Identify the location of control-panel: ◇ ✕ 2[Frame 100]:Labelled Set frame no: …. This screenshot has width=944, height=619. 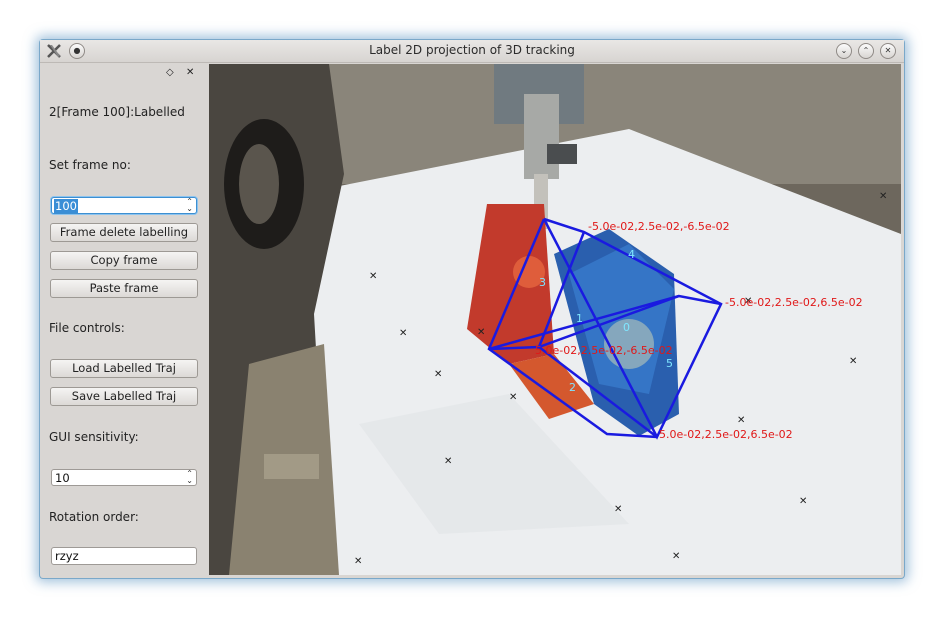
(124, 319).